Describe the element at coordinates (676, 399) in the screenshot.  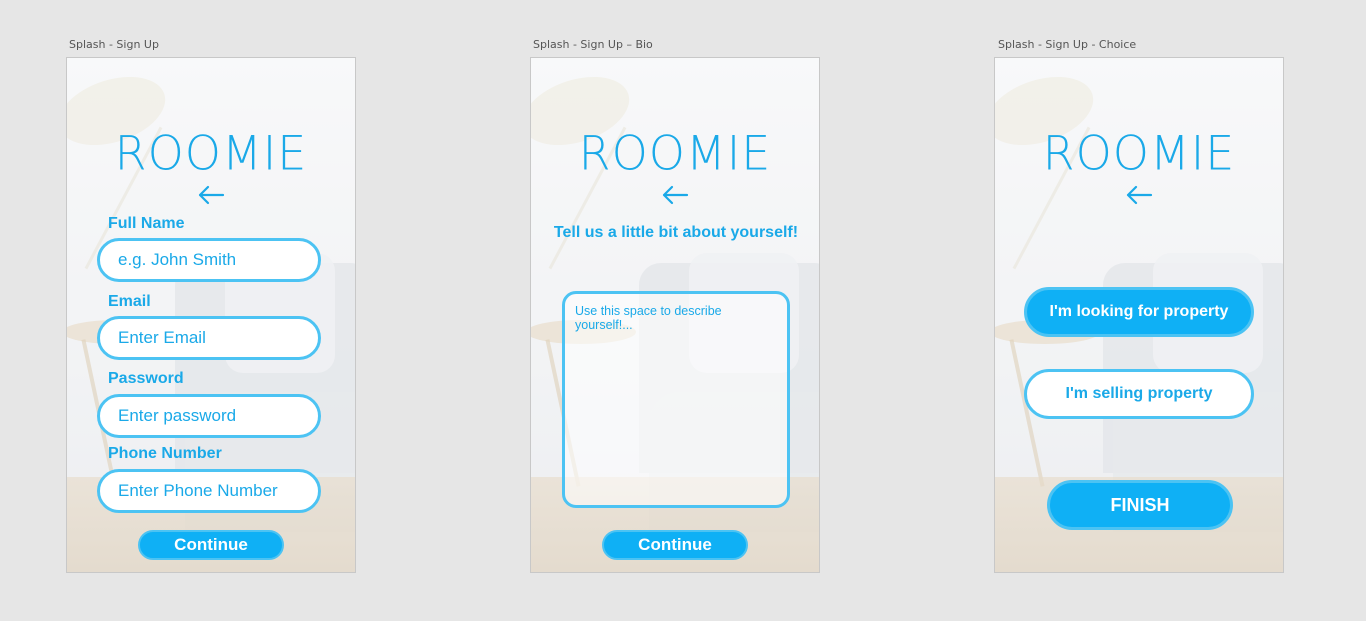
I see `bio-textarea` at that location.